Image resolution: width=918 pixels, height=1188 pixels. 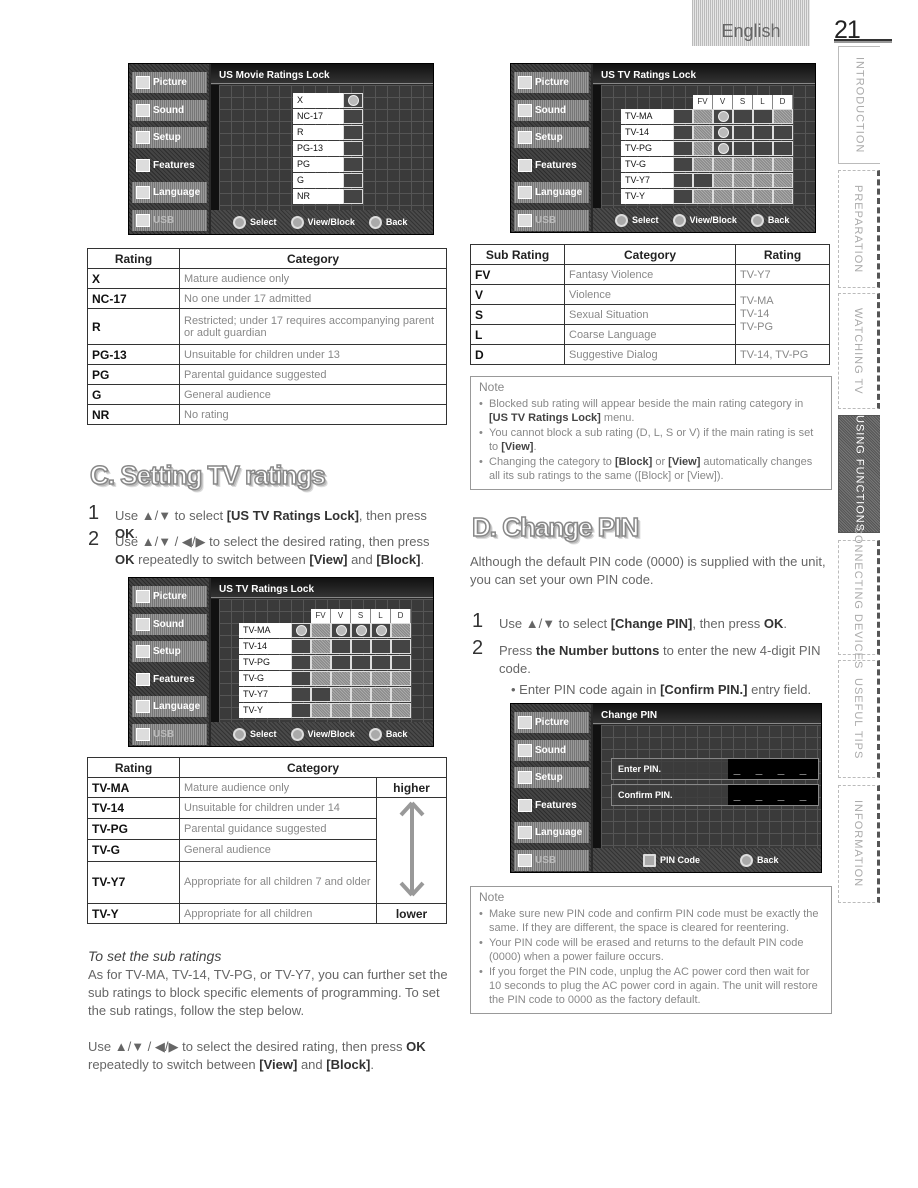 I want to click on lock-cell, so click(x=353, y=100).